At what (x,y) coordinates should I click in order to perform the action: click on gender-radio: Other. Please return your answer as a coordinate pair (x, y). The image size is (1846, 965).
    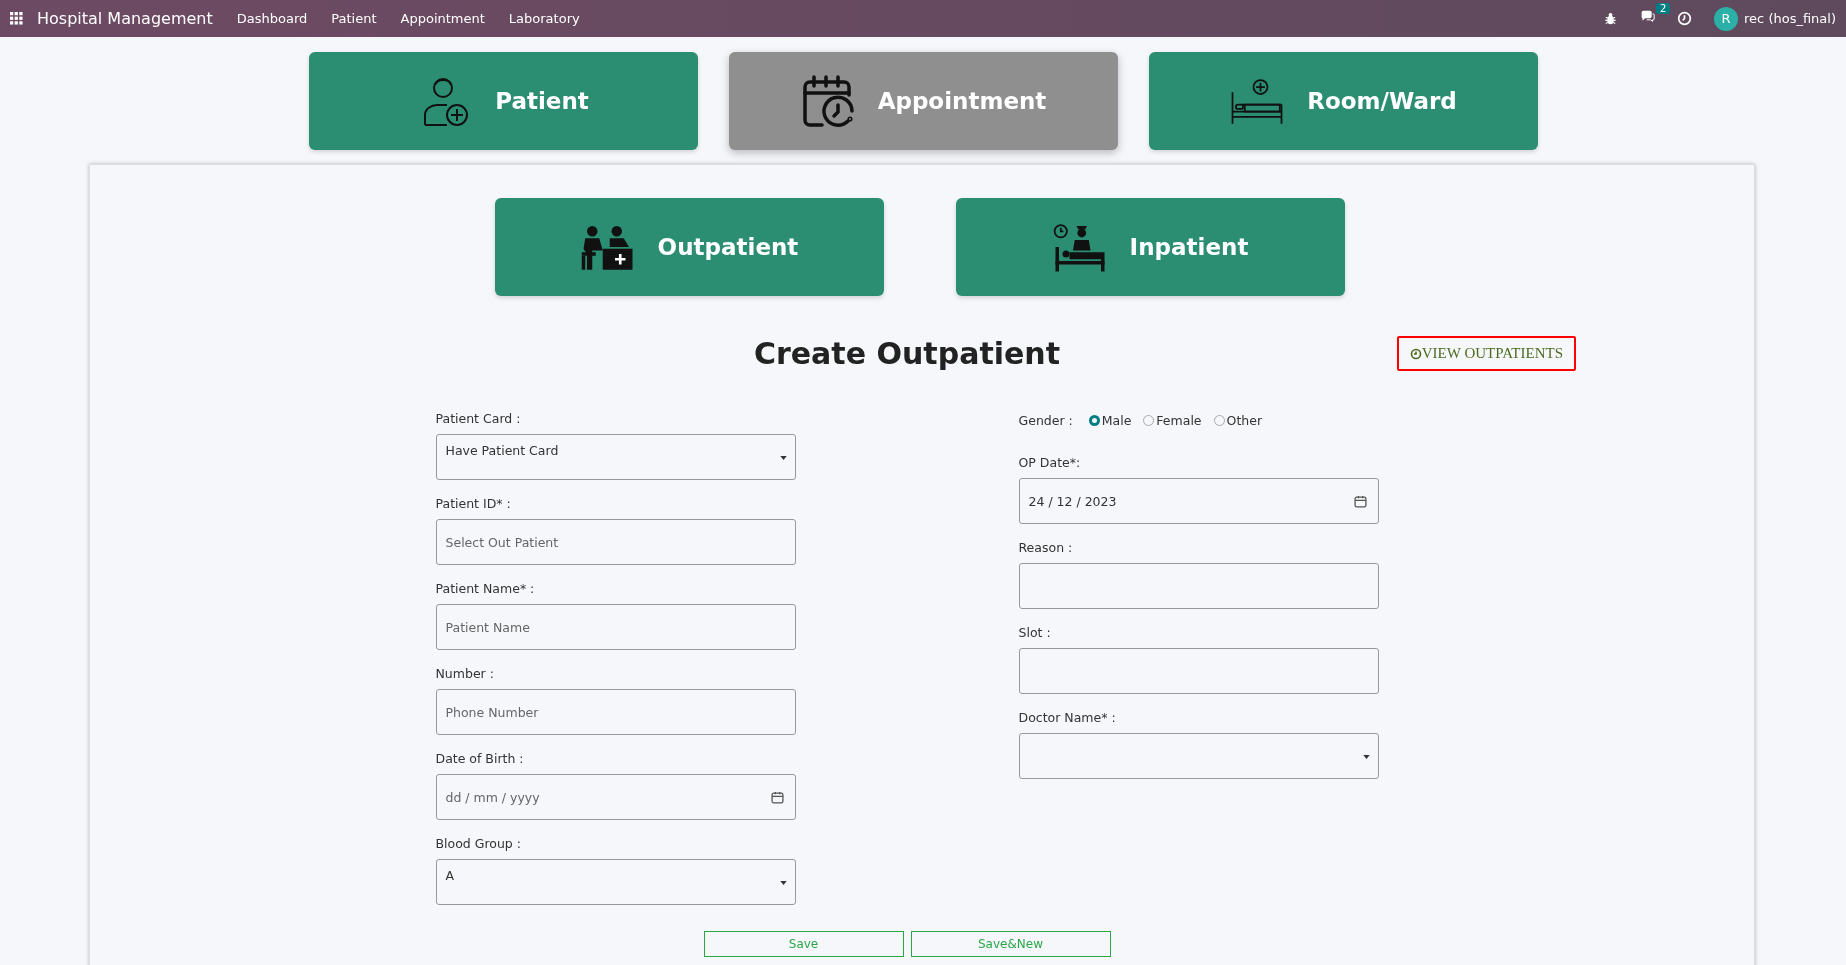
    Looking at the image, I should click on (1238, 420).